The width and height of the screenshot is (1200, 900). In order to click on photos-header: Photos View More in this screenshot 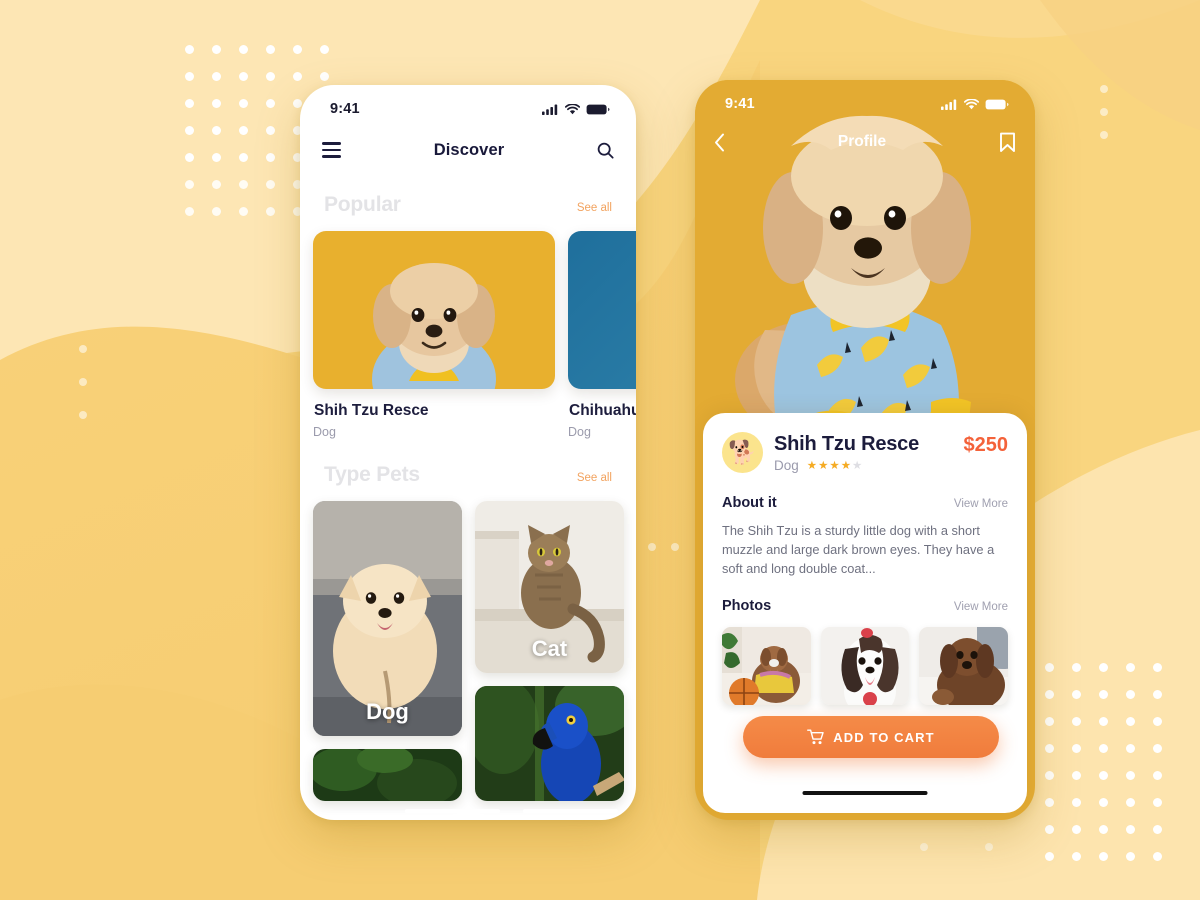, I will do `click(865, 606)`.